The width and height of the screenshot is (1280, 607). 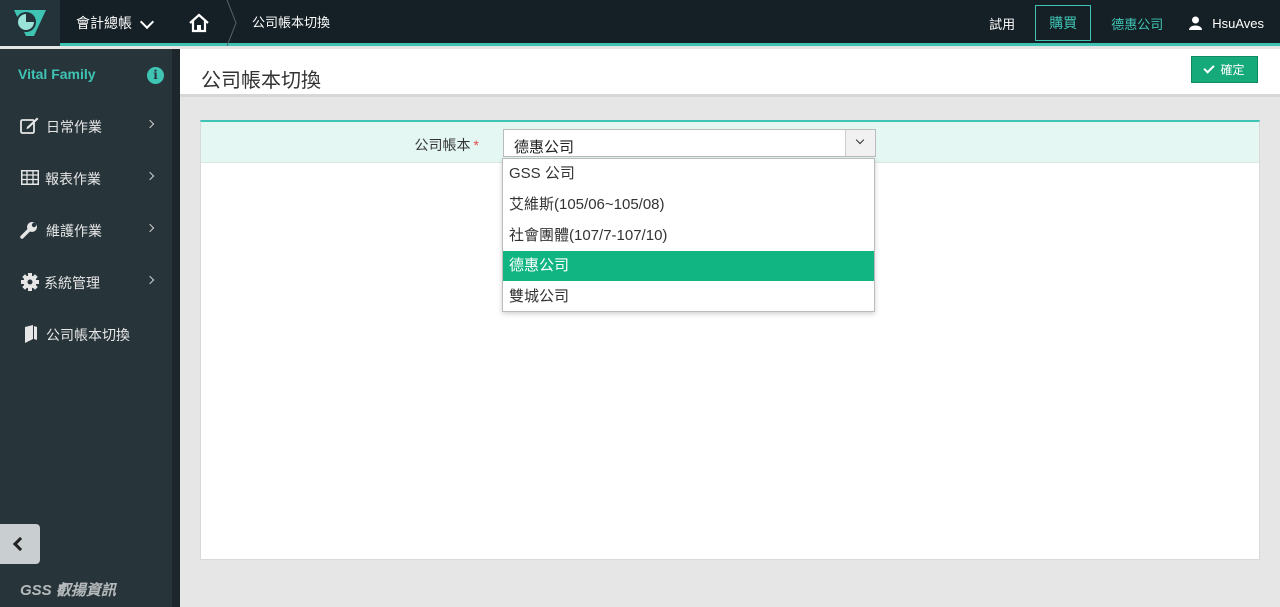 What do you see at coordinates (1238, 23) in the screenshot?
I see `user-name: HsuAves` at bounding box center [1238, 23].